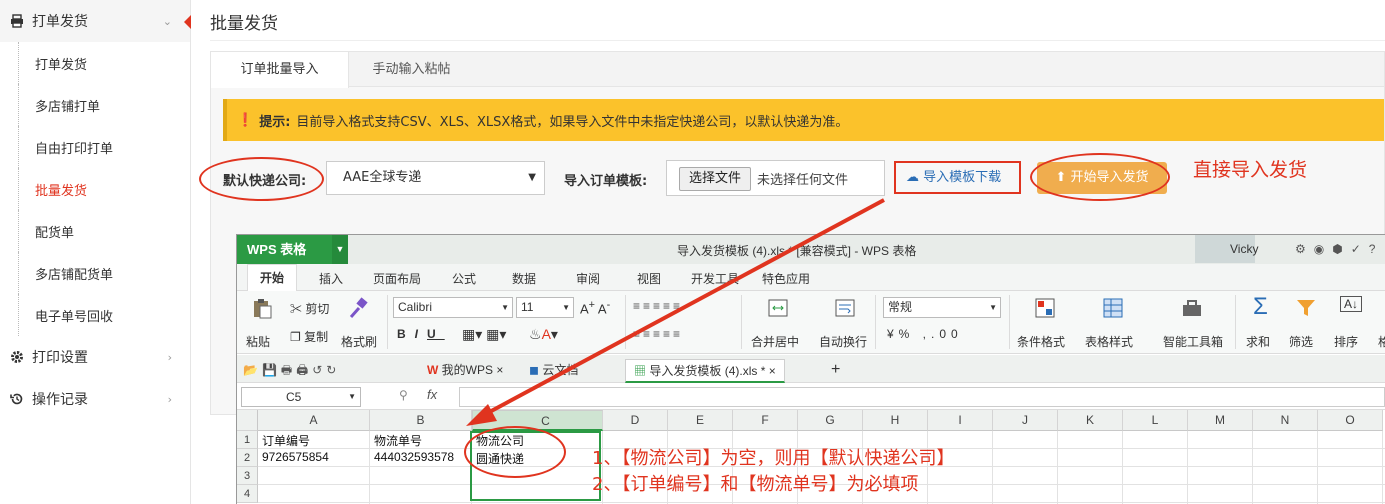 Image resolution: width=1385 pixels, height=504 pixels. What do you see at coordinates (247, 440) in the screenshot?
I see `row-header: 1` at bounding box center [247, 440].